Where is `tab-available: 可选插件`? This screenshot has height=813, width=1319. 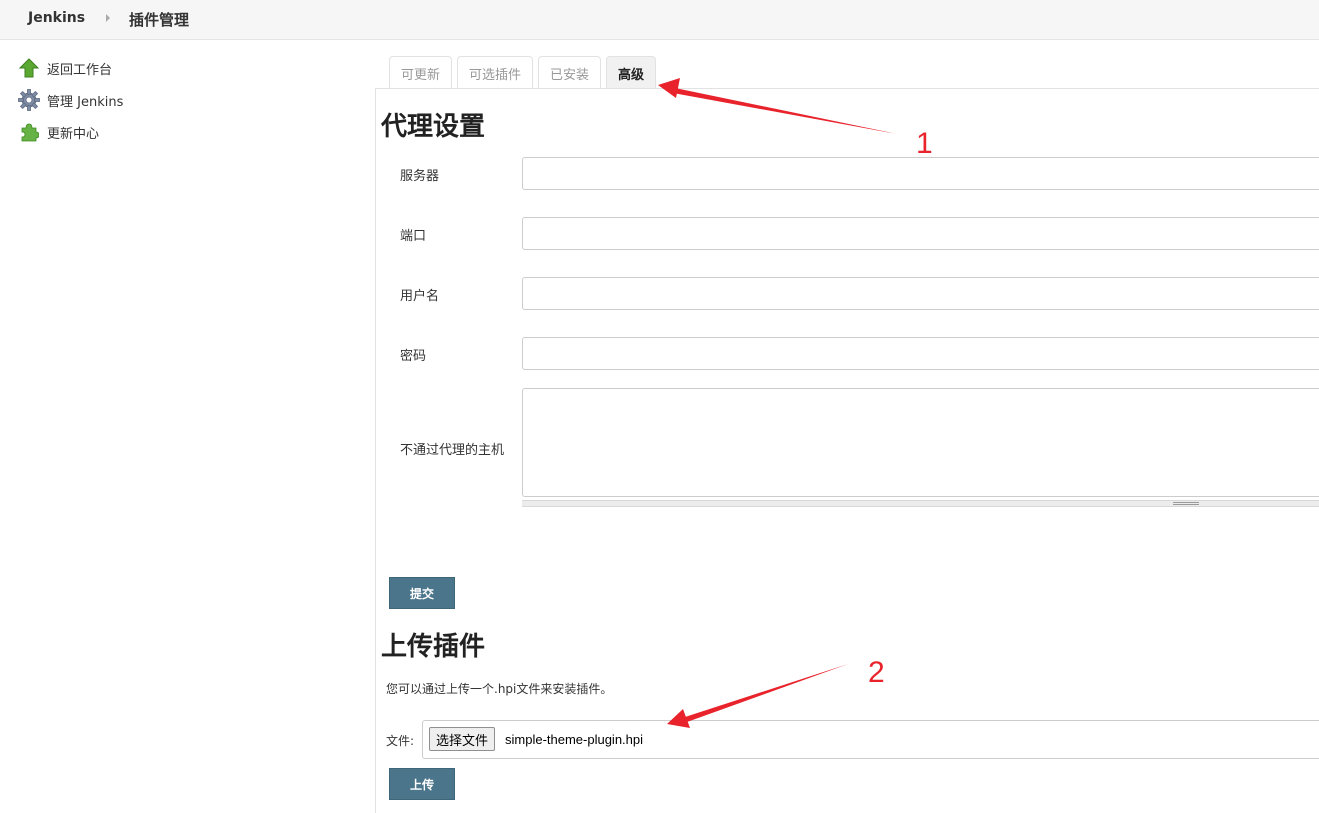 tab-available: 可选插件 is located at coordinates (495, 72).